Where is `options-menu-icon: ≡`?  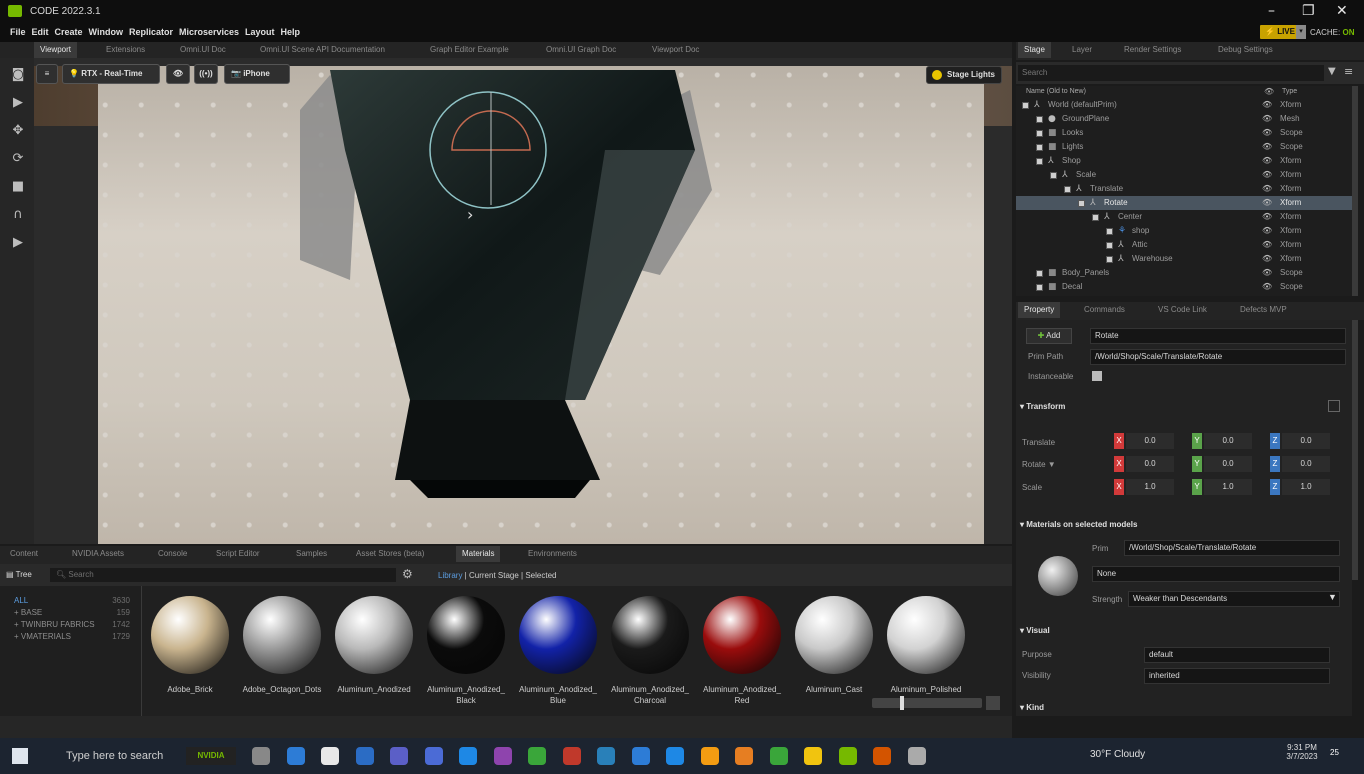 options-menu-icon: ≡ is located at coordinates (1348, 71).